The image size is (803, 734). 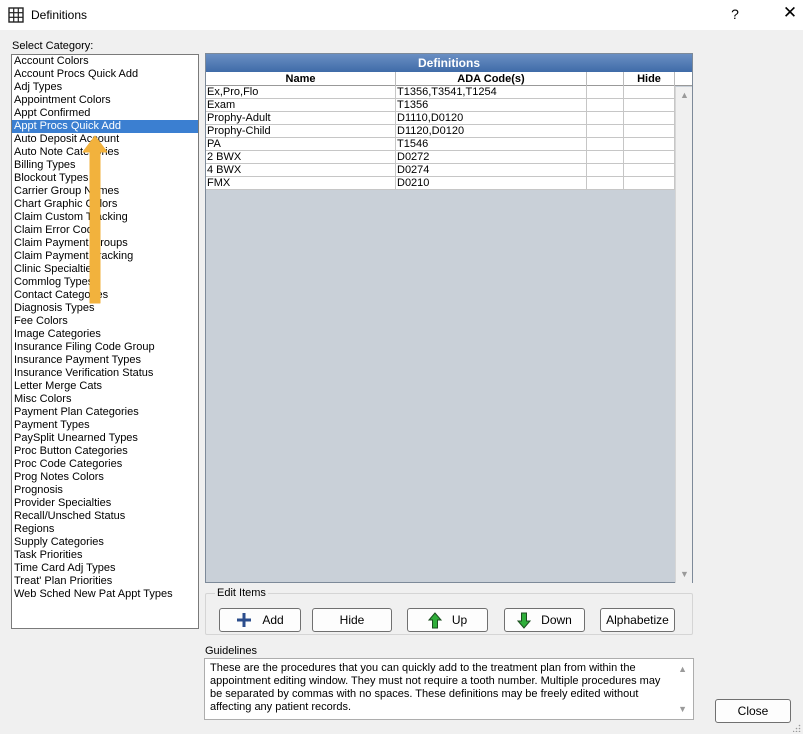 I want to click on select-category-label: Select Category:, so click(x=53, y=46).